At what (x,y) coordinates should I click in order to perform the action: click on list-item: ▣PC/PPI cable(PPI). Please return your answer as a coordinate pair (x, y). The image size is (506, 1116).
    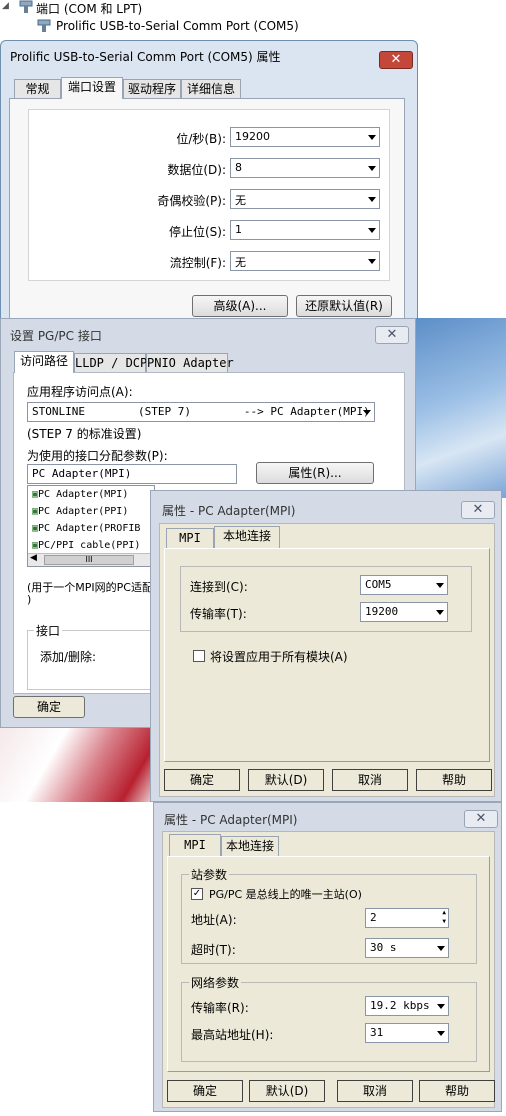
    Looking at the image, I should click on (86, 545).